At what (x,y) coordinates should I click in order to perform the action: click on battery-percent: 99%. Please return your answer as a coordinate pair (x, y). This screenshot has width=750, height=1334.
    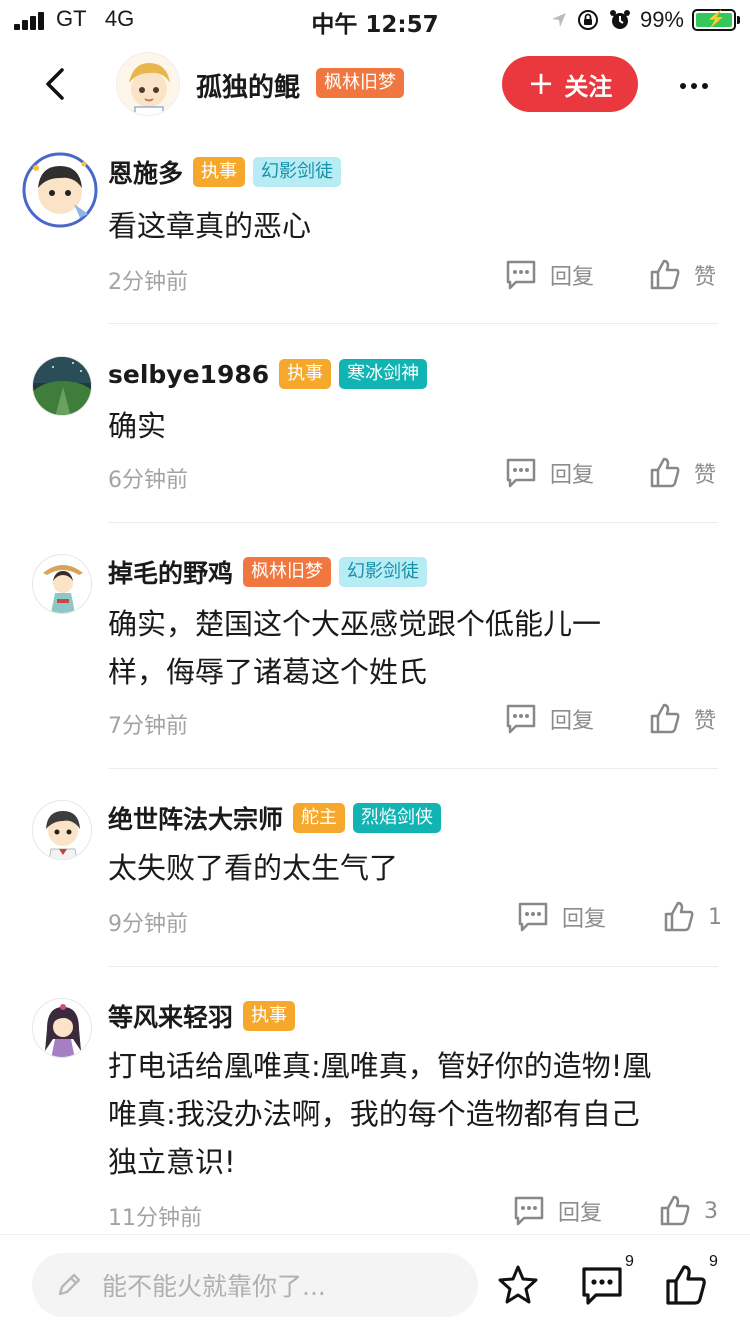
    Looking at the image, I should click on (661, 19).